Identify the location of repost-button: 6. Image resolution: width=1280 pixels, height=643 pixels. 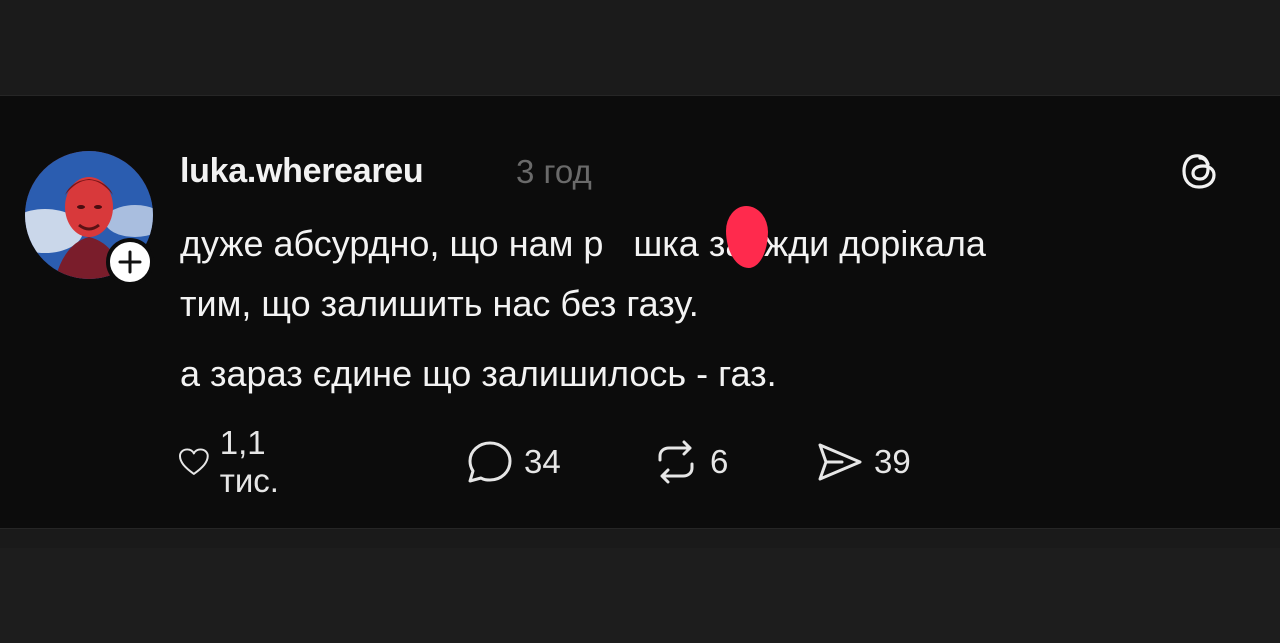
(690, 462).